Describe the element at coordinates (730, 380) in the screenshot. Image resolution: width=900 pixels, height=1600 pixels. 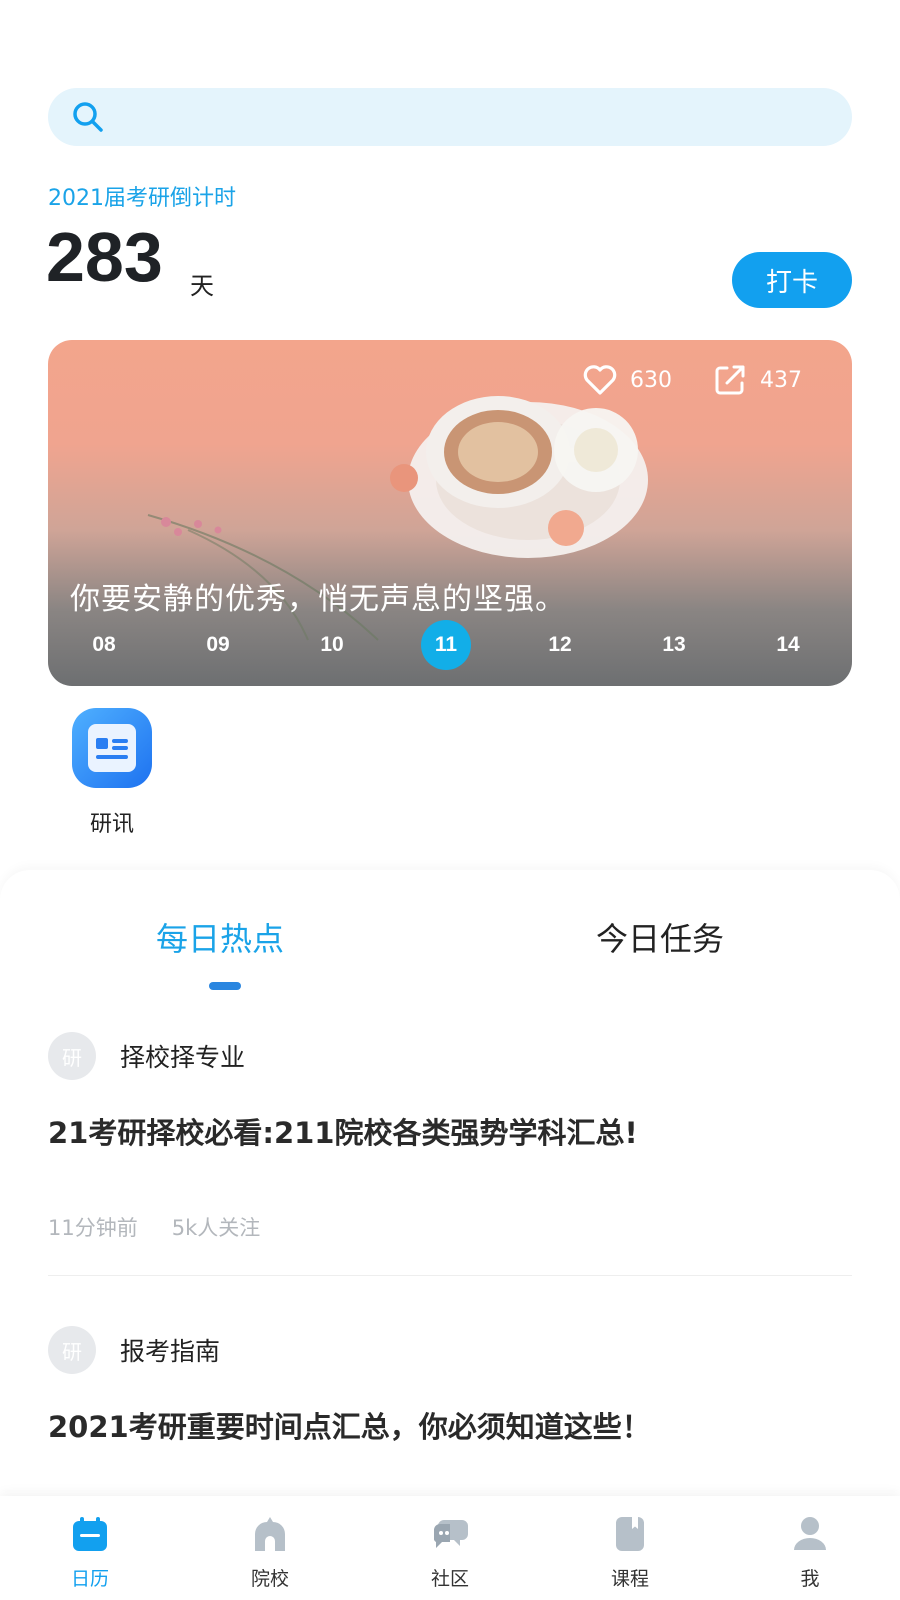
I see `share-icon` at that location.